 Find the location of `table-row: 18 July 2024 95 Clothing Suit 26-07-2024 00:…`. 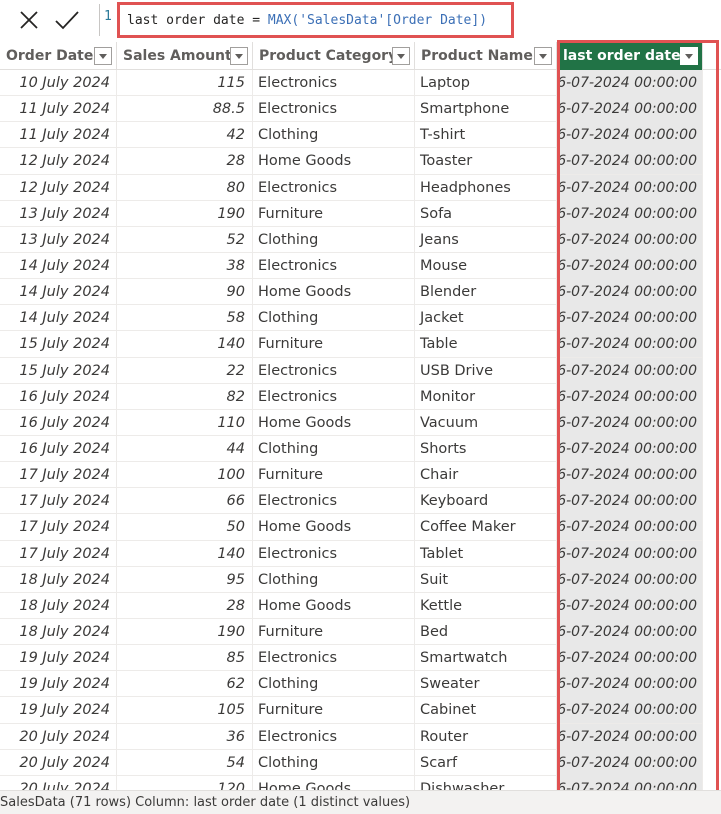

table-row: 18 July 2024 95 Clothing Suit 26-07-2024 00:… is located at coordinates (360, 579).